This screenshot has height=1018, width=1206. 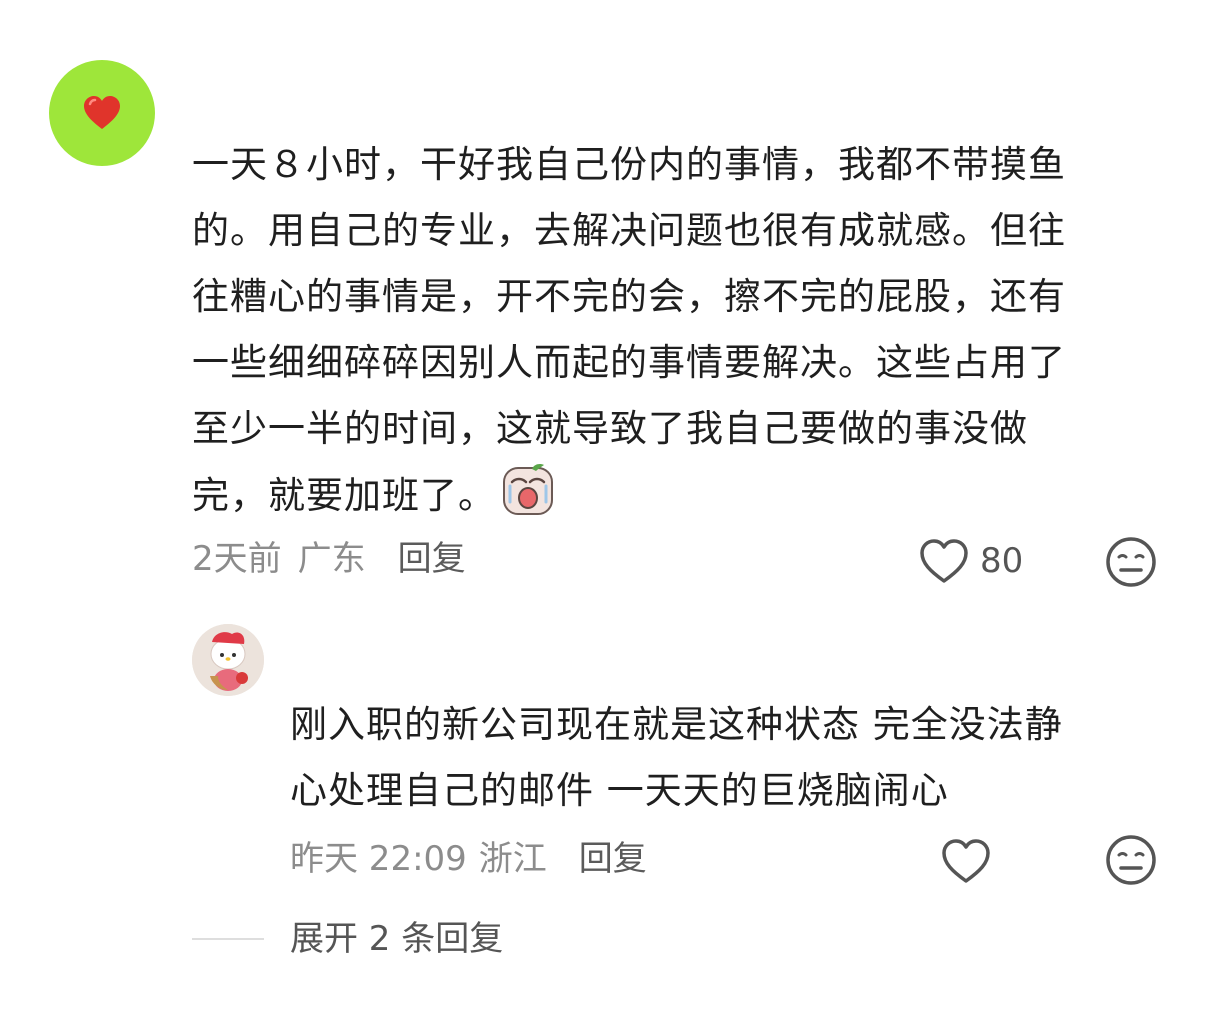 I want to click on reply-user-avatar, so click(x=228, y=660).